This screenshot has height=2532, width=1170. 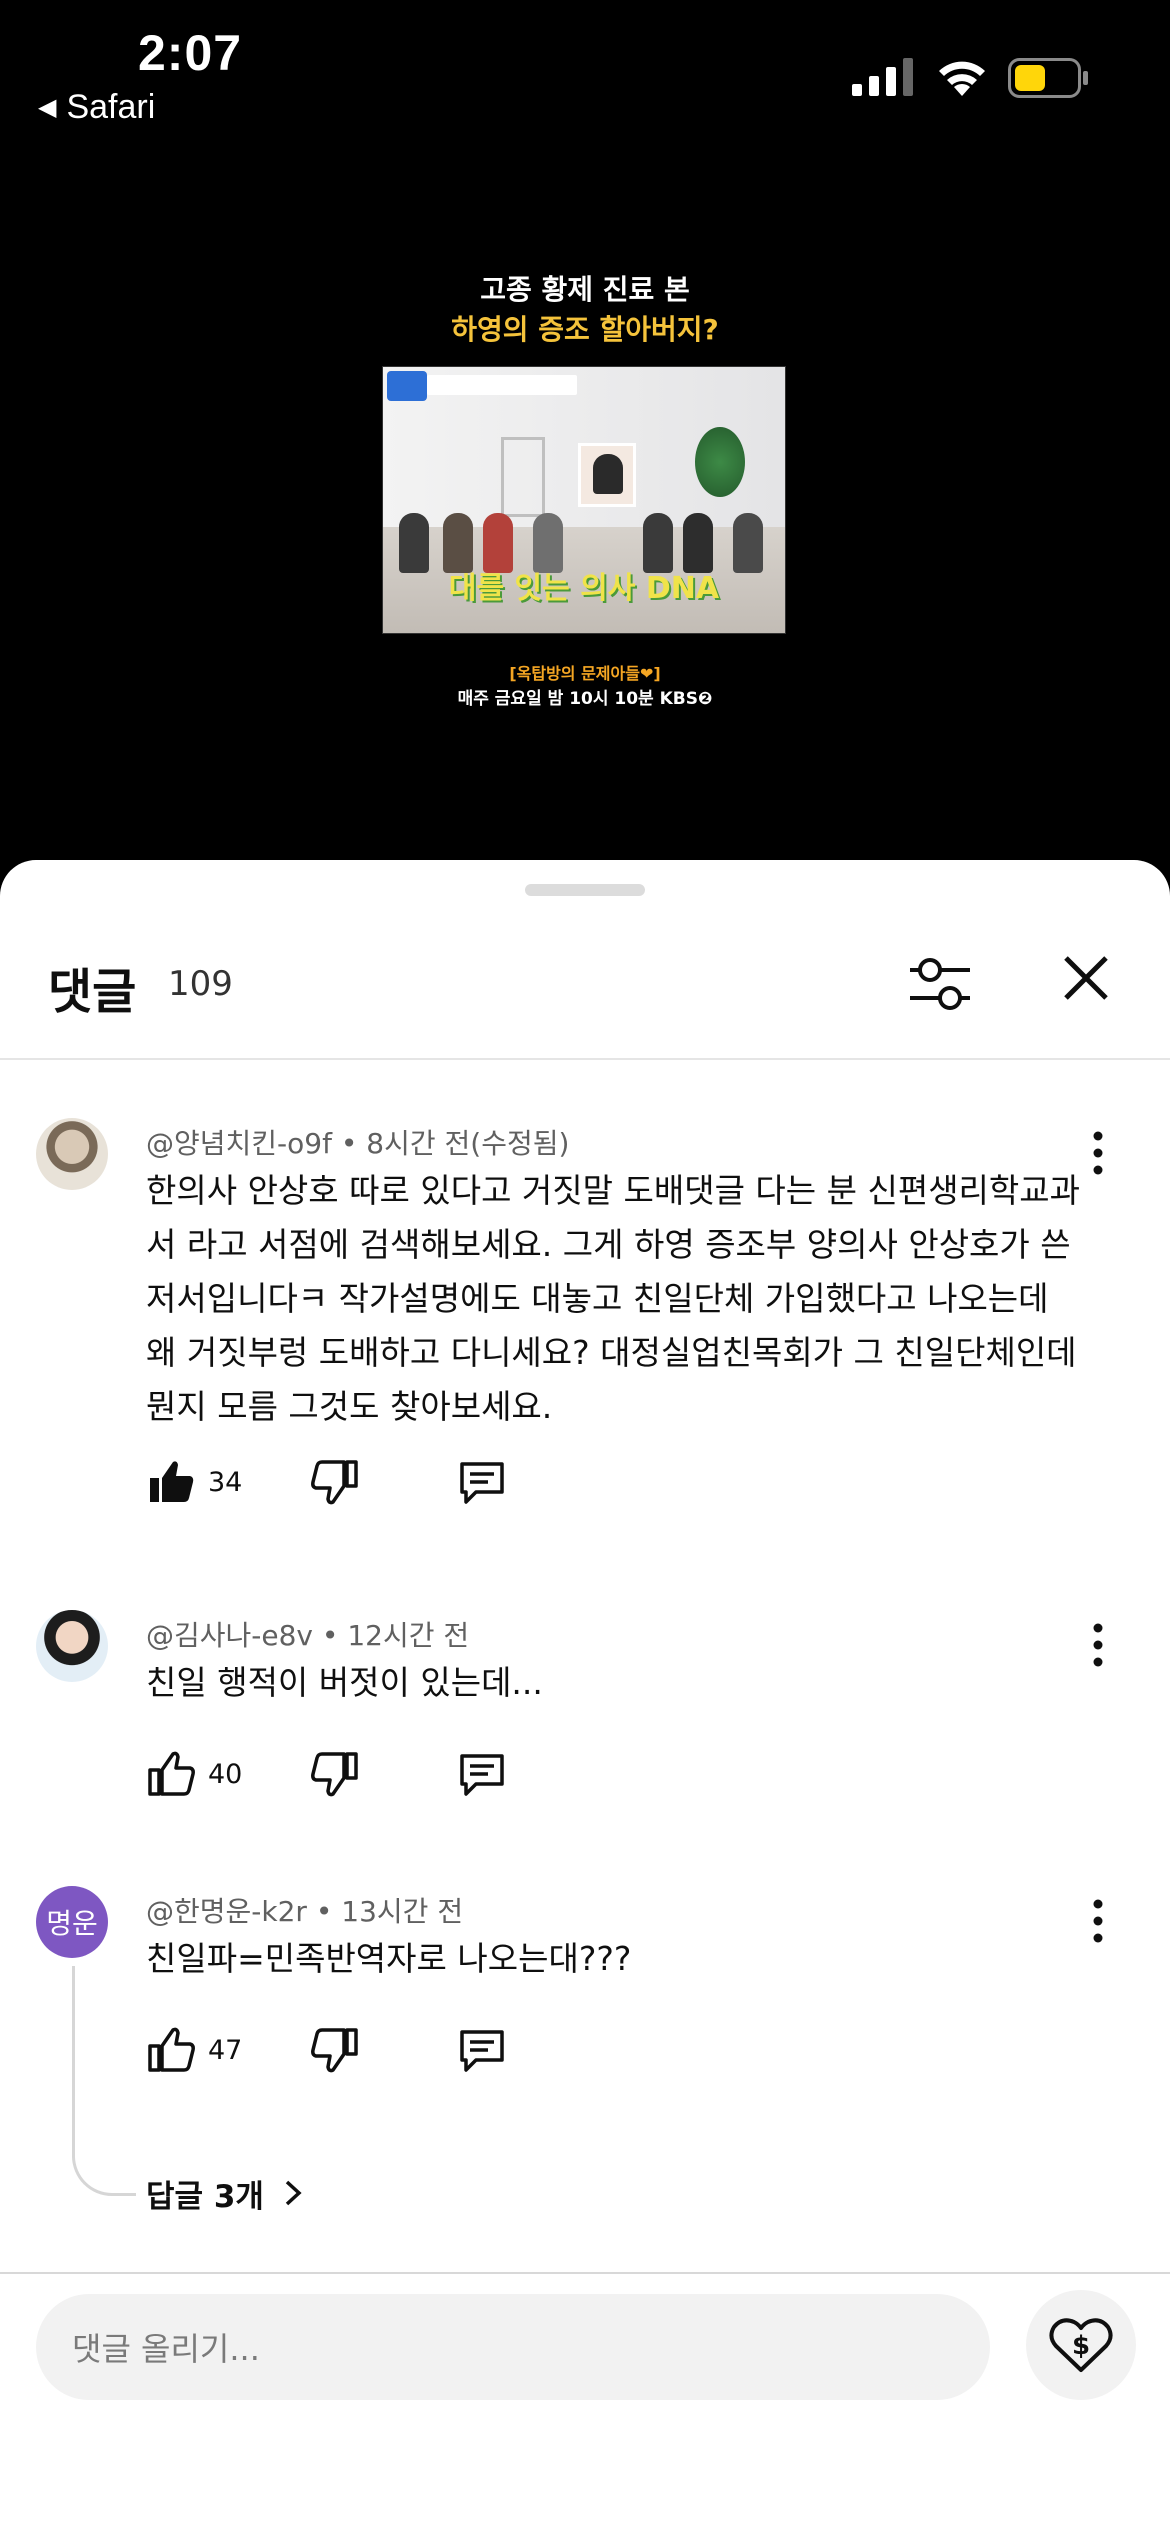 I want to click on wifi-icon, so click(x=962, y=78).